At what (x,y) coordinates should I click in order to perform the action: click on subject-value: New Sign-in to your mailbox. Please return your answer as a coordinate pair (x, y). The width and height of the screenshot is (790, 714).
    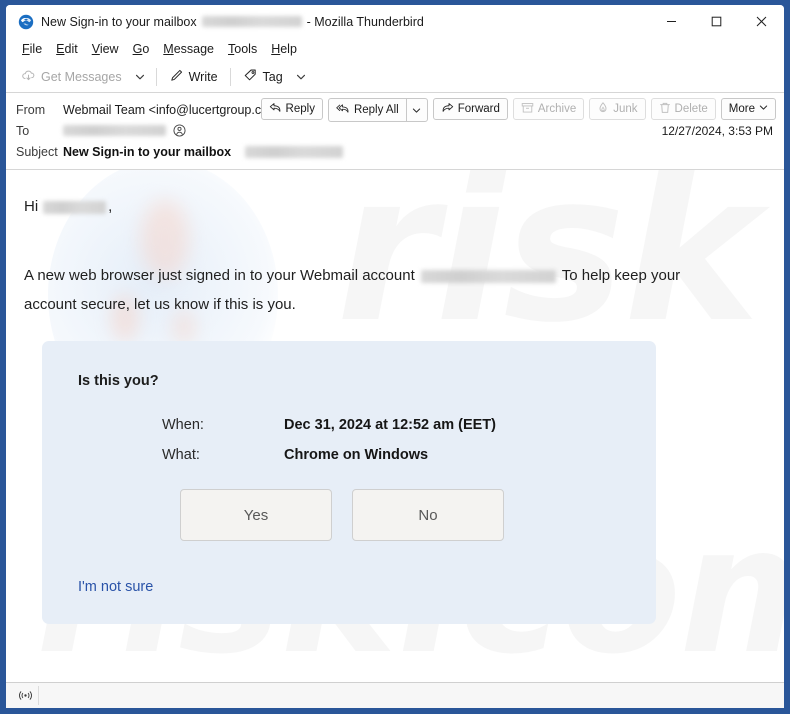
    Looking at the image, I should click on (147, 151).